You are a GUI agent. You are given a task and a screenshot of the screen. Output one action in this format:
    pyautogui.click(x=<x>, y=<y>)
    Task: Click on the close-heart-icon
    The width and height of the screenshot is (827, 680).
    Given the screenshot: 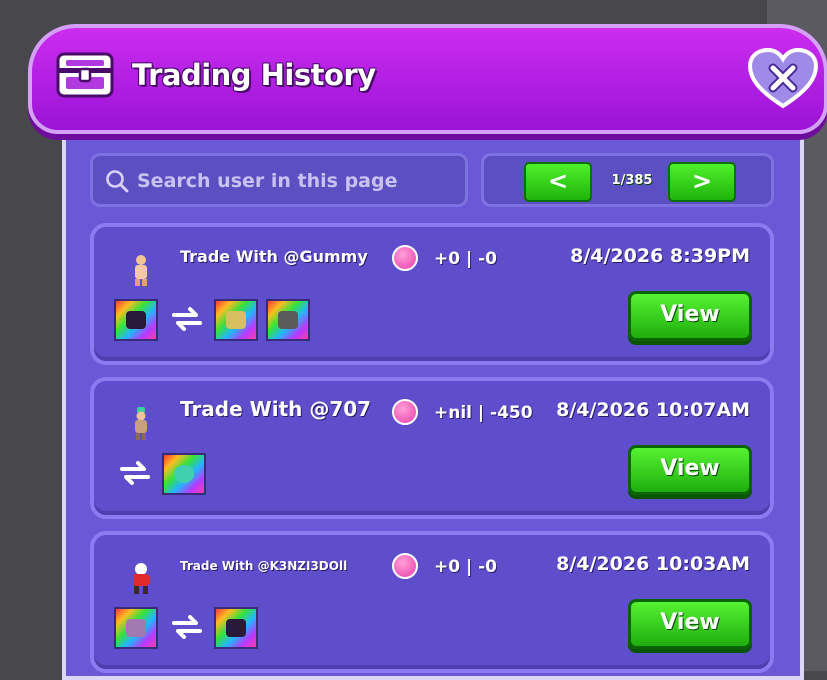 What is the action you would take?
    pyautogui.click(x=783, y=79)
    